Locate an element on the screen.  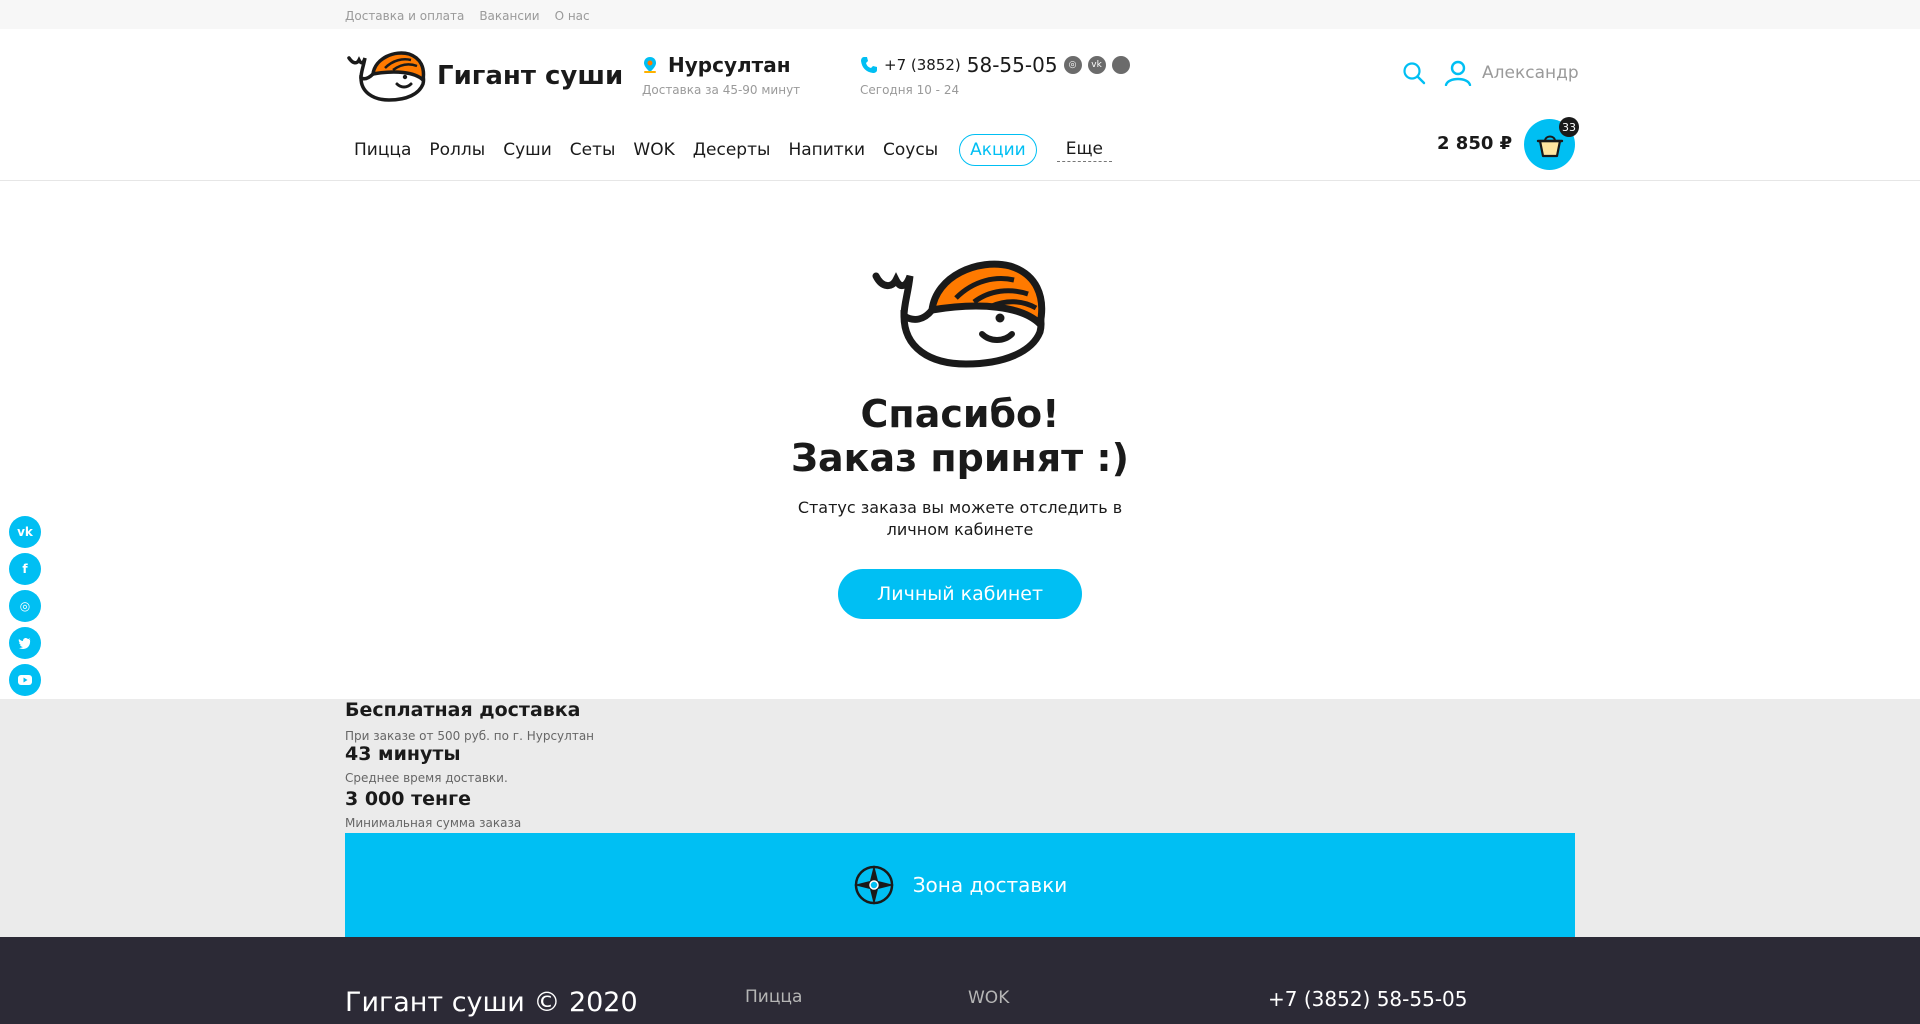
cart-count-badge: 33 is located at coordinates (1569, 127).